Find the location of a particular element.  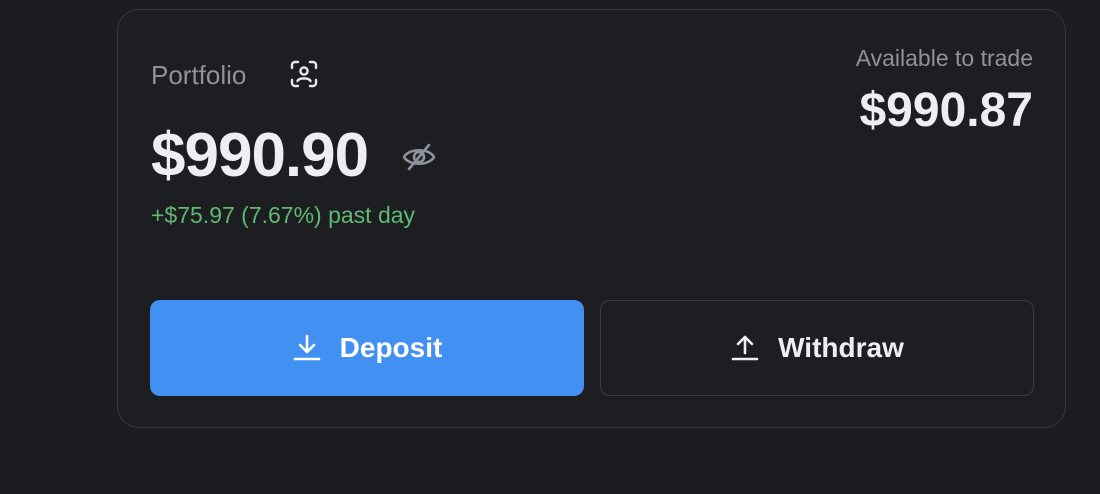

portfolio-change: +$75.97 (7.67%) past day is located at coordinates (283, 215).